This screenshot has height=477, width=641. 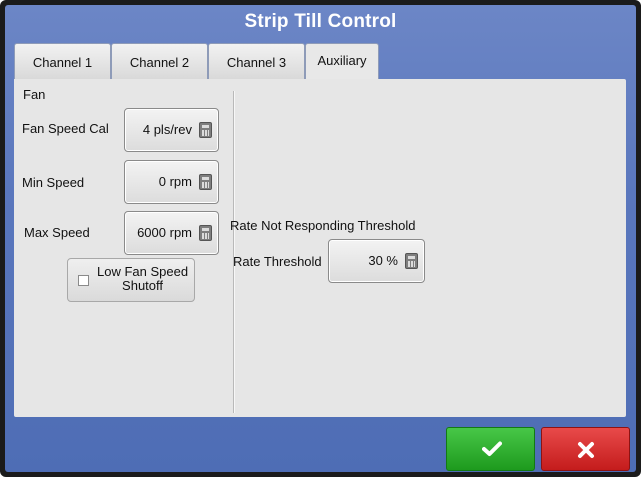 What do you see at coordinates (383, 260) in the screenshot?
I see `rate-threshold-value: 30 %` at bounding box center [383, 260].